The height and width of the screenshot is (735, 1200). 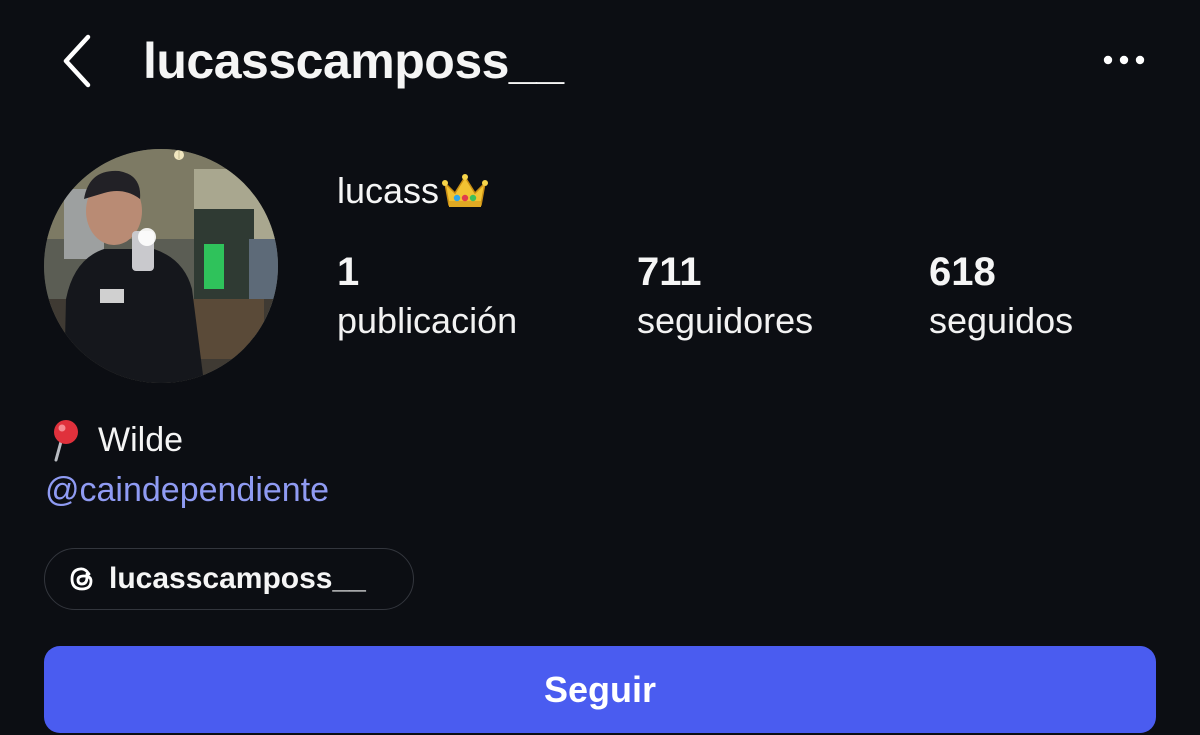 What do you see at coordinates (141, 440) in the screenshot?
I see `location-text: Wilde` at bounding box center [141, 440].